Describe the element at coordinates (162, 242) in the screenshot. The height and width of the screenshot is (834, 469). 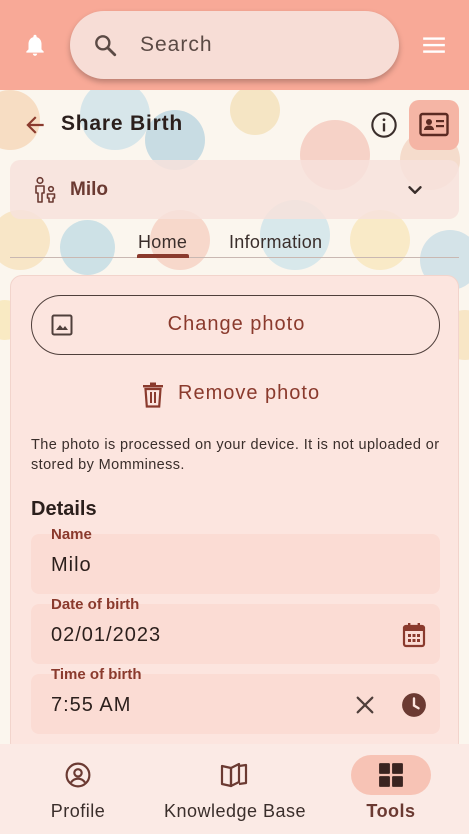
I see `tab-home: Home` at that location.